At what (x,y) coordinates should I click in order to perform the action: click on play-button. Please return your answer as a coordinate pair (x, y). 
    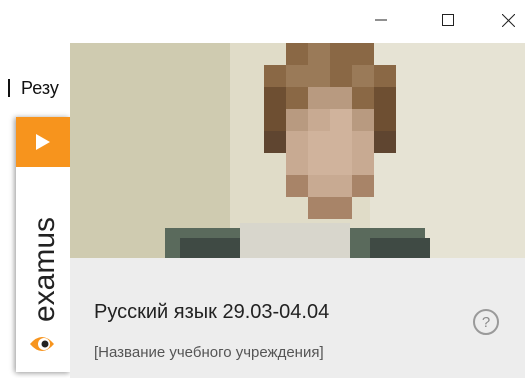
    Looking at the image, I should click on (43, 142).